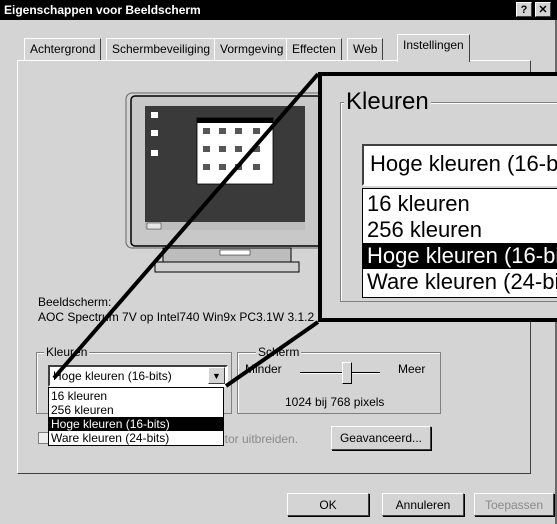 Image resolution: width=557 pixels, height=524 pixels. Describe the element at coordinates (340, 373) in the screenshot. I see `resolution-slider-track` at that location.